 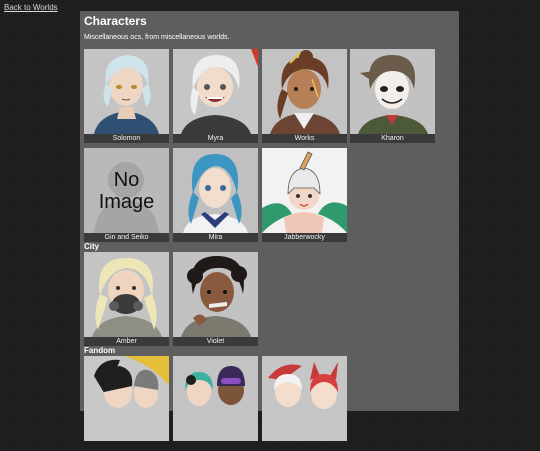 What do you see at coordinates (126, 179) in the screenshot?
I see `no-image-line1: No` at bounding box center [126, 179].